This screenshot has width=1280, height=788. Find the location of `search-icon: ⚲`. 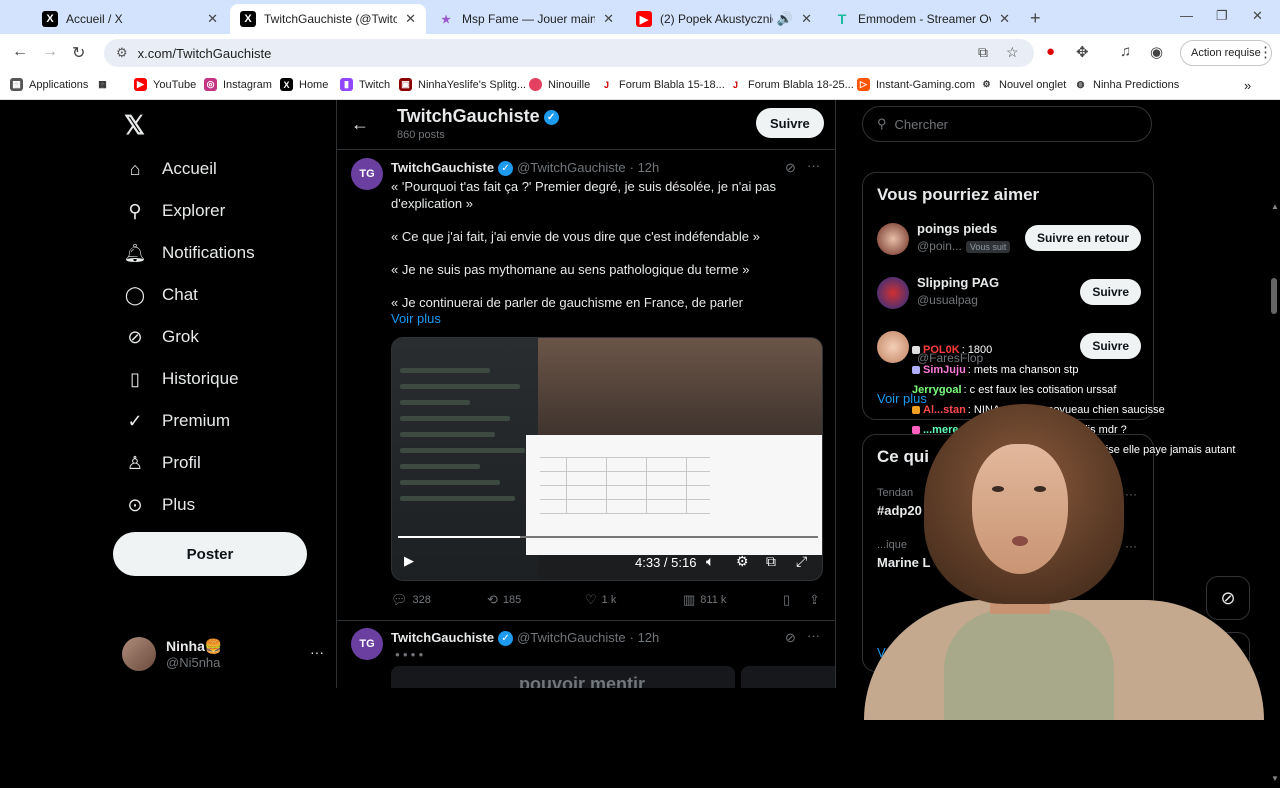

search-icon: ⚲ is located at coordinates (135, 210).